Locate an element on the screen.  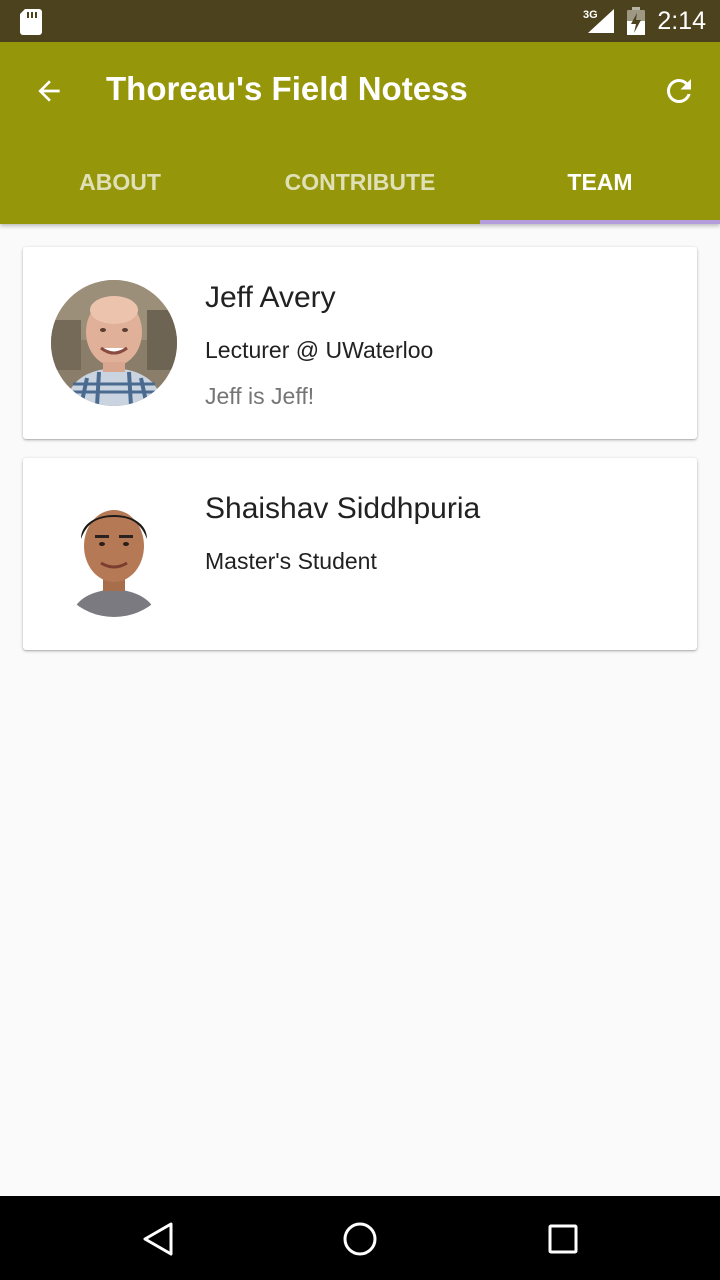
nav-recents-icon is located at coordinates (563, 1239).